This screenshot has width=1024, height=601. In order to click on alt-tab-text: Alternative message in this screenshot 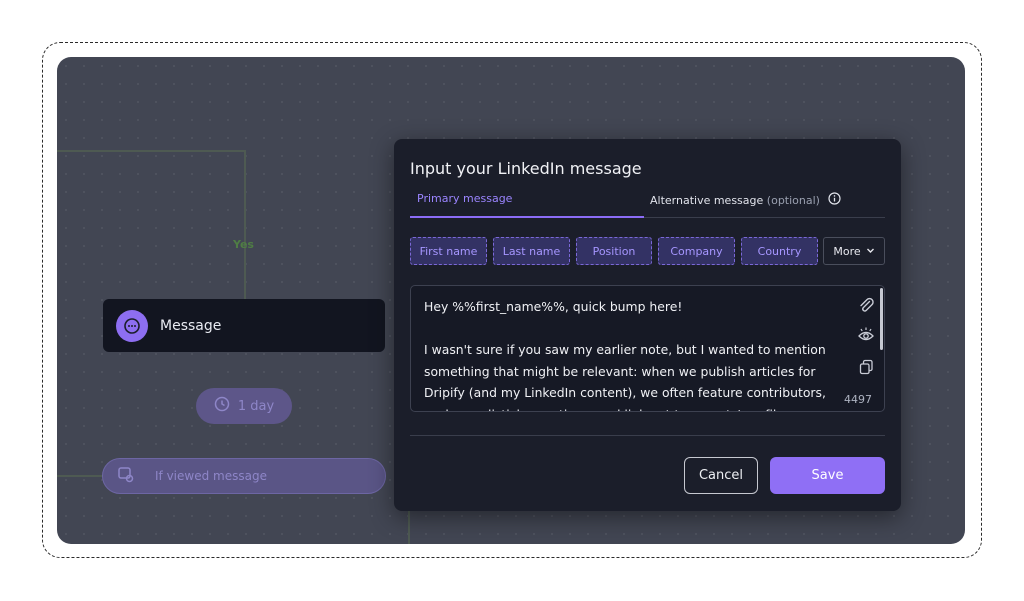, I will do `click(707, 200)`.